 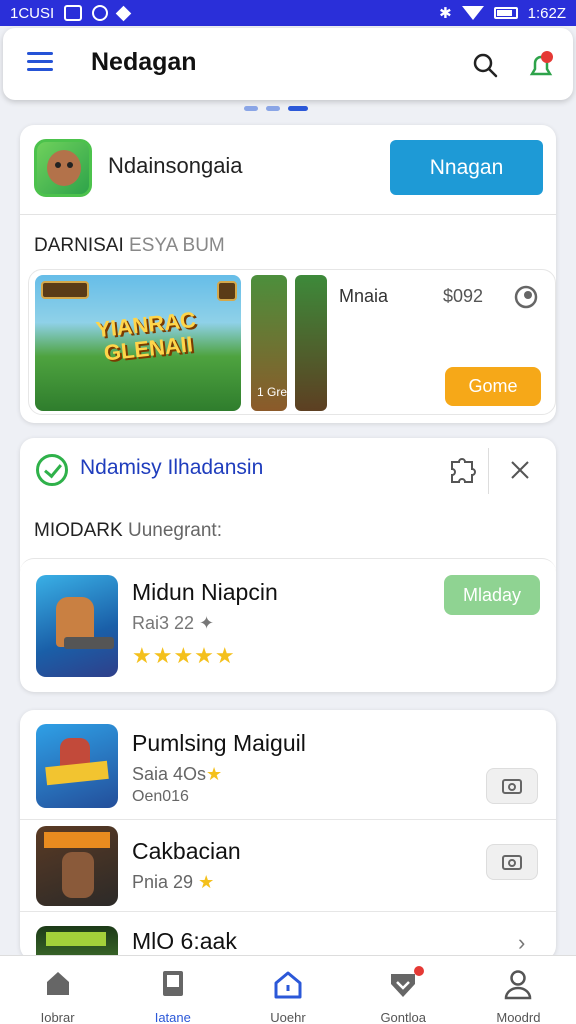 What do you see at coordinates (288, 625) in the screenshot?
I see `app-list-item: Midun Niapcin Rai3 22 ✦ ★★★★★ Mladay` at bounding box center [288, 625].